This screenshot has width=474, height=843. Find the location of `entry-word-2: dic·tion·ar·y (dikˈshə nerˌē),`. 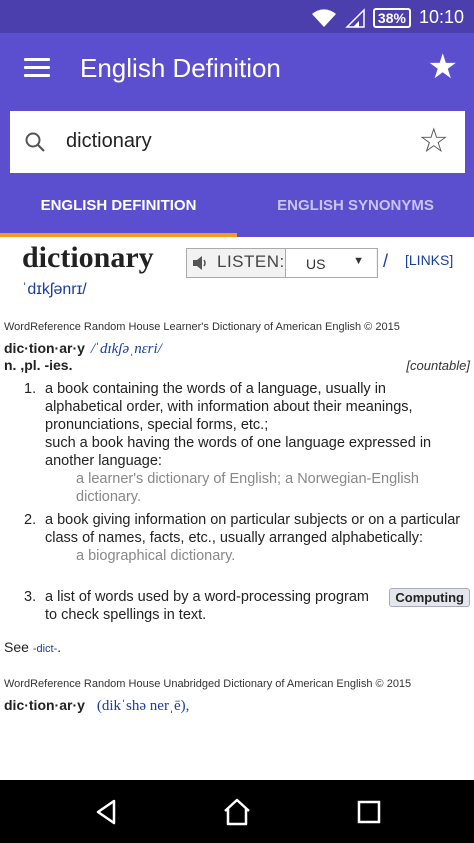

entry-word-2: dic·tion·ar·y (dikˈshə nerˌē), is located at coordinates (96, 706).